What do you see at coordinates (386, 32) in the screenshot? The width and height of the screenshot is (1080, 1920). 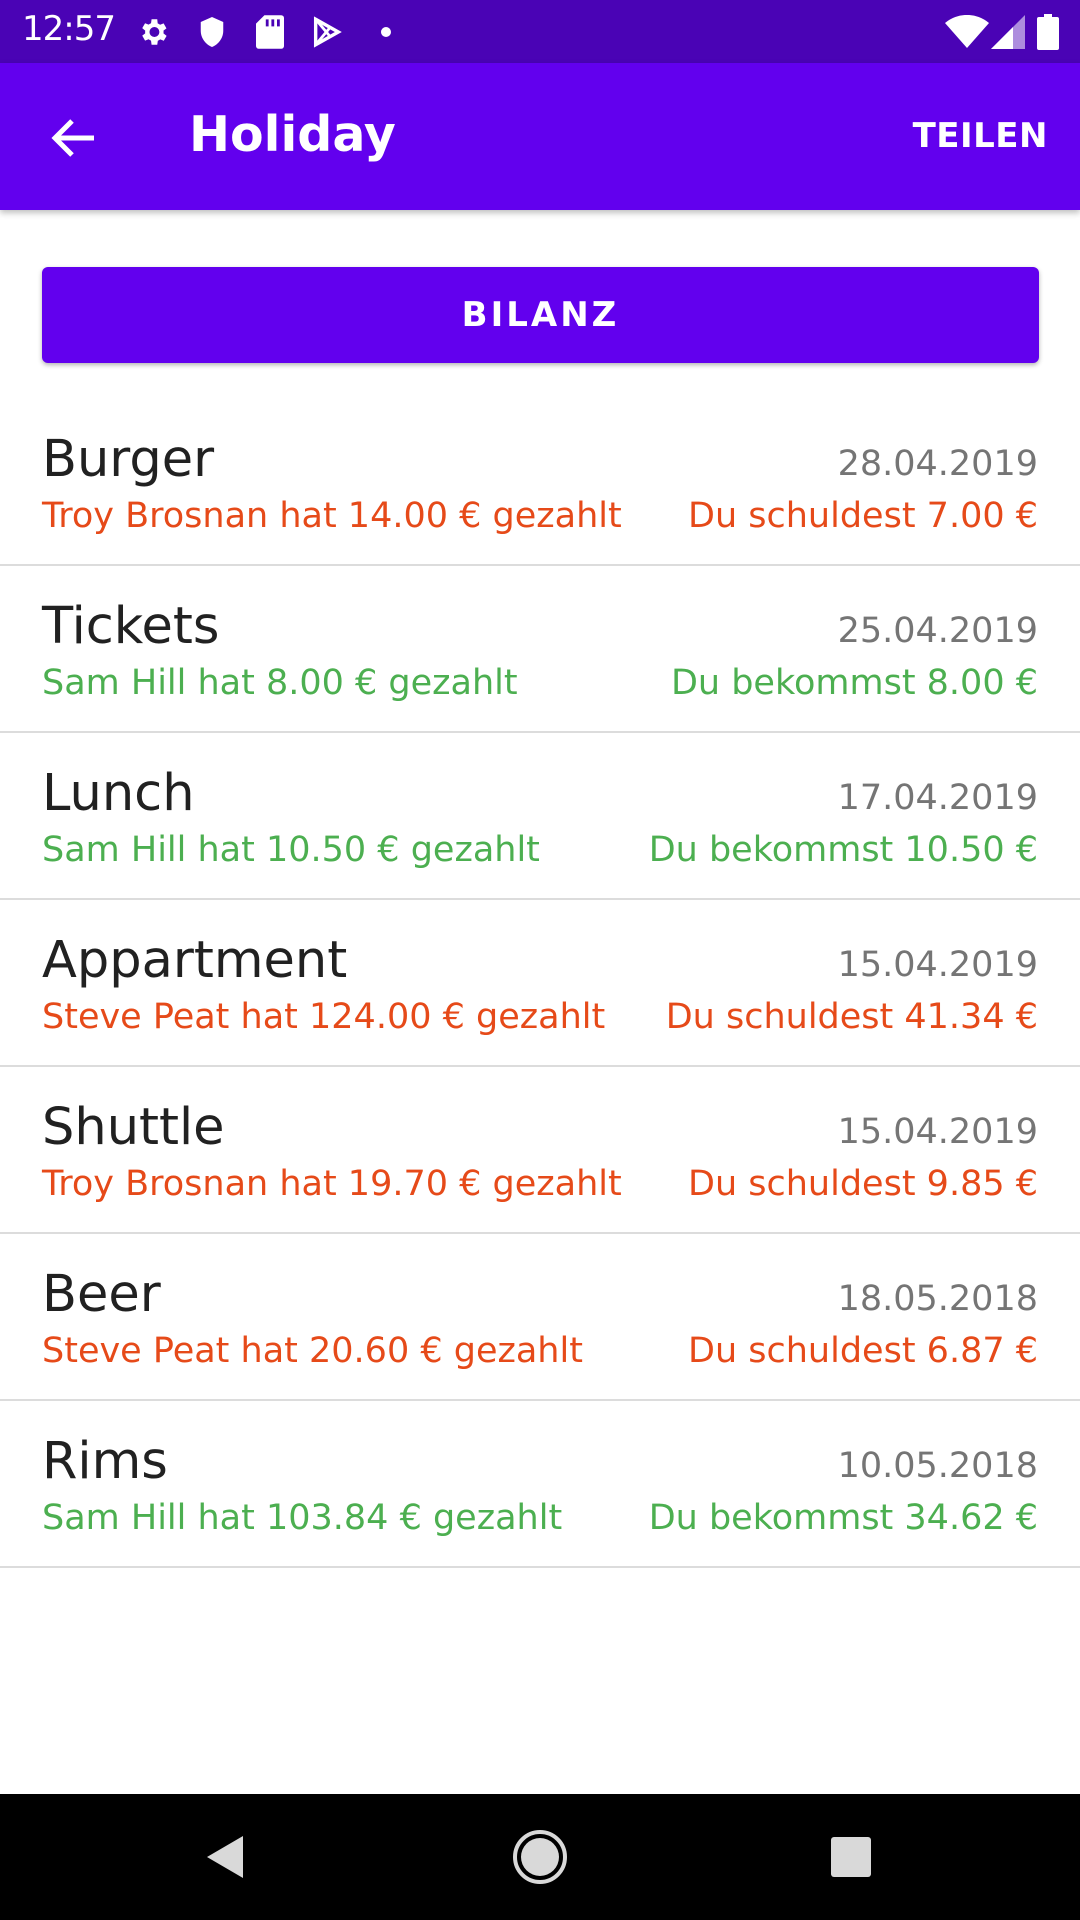 I see `dot-icon` at bounding box center [386, 32].